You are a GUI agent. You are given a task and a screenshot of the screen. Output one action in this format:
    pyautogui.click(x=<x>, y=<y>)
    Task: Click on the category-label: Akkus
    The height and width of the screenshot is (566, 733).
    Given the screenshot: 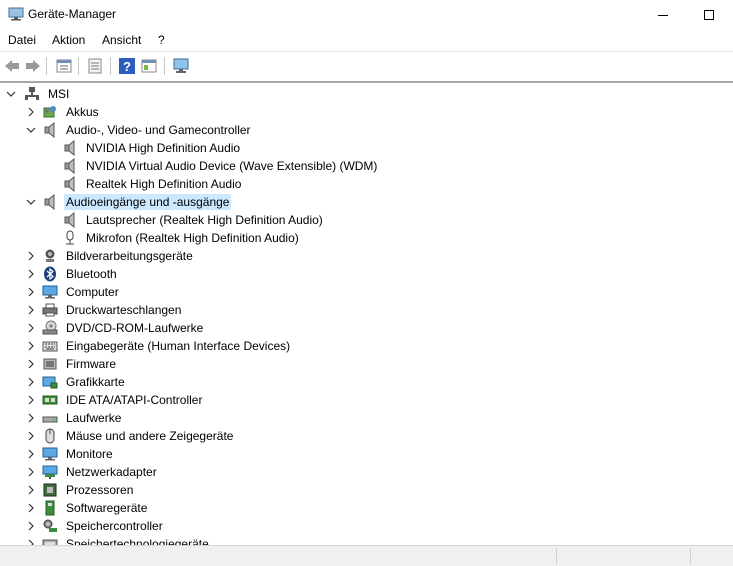 What is the action you would take?
    pyautogui.click(x=82, y=112)
    